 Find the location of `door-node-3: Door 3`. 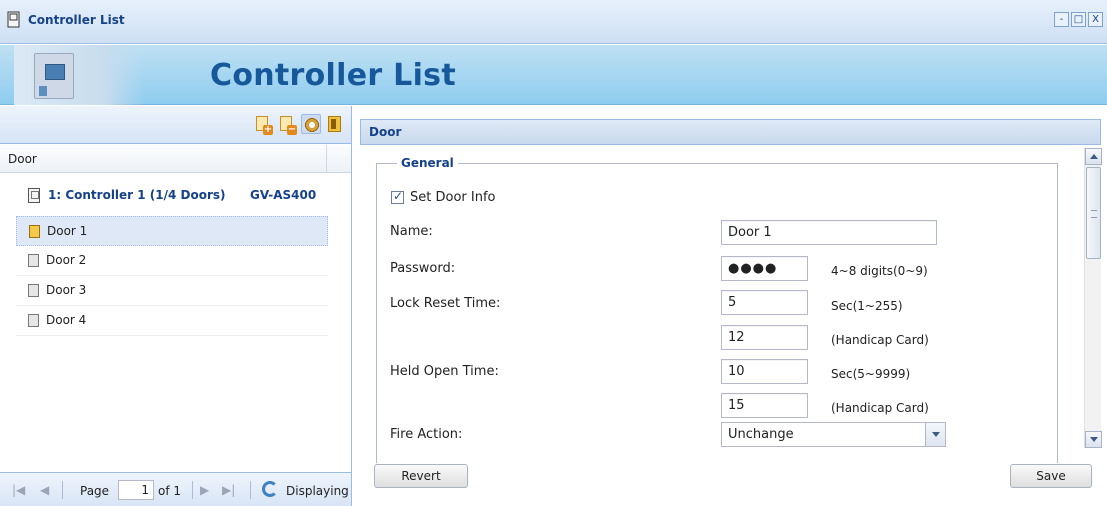

door-node-3: Door 3 is located at coordinates (172, 291).